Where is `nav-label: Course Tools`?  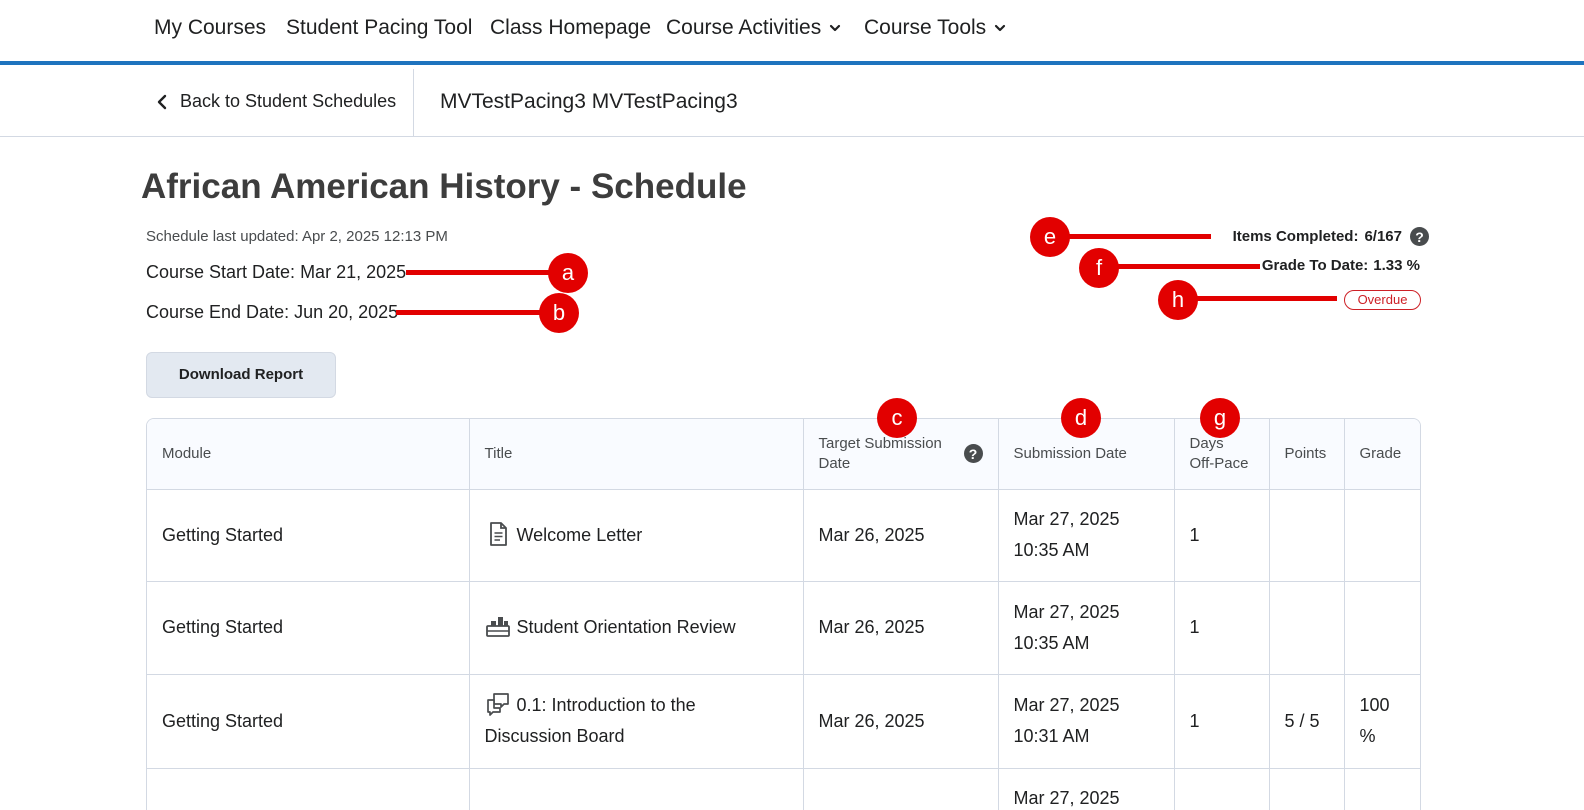 nav-label: Course Tools is located at coordinates (925, 27).